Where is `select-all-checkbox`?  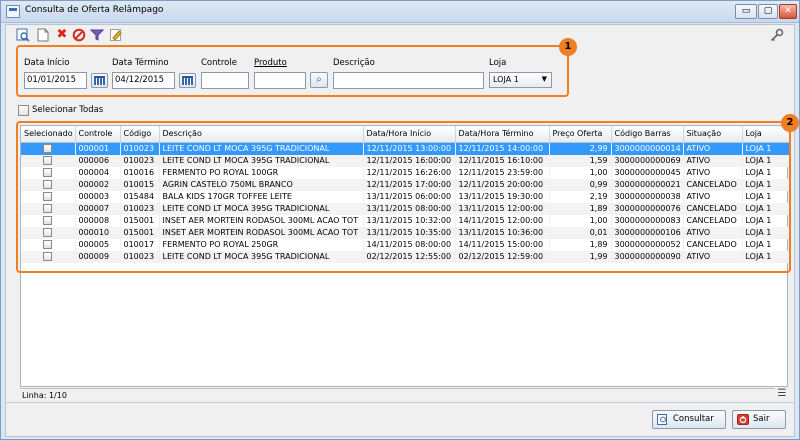 select-all-checkbox is located at coordinates (23, 110).